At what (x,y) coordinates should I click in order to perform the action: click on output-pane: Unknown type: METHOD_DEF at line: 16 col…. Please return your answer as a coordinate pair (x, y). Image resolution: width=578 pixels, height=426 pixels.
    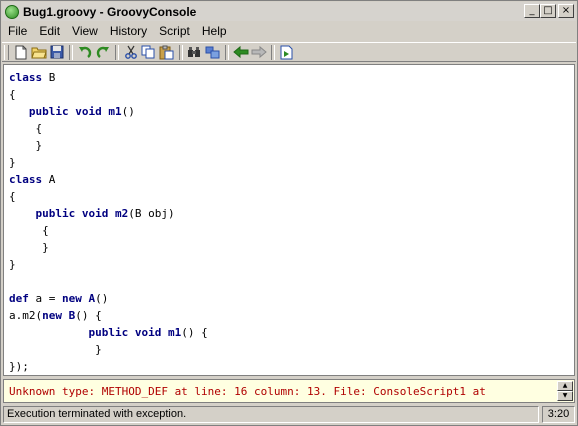
    Looking at the image, I should click on (289, 391).